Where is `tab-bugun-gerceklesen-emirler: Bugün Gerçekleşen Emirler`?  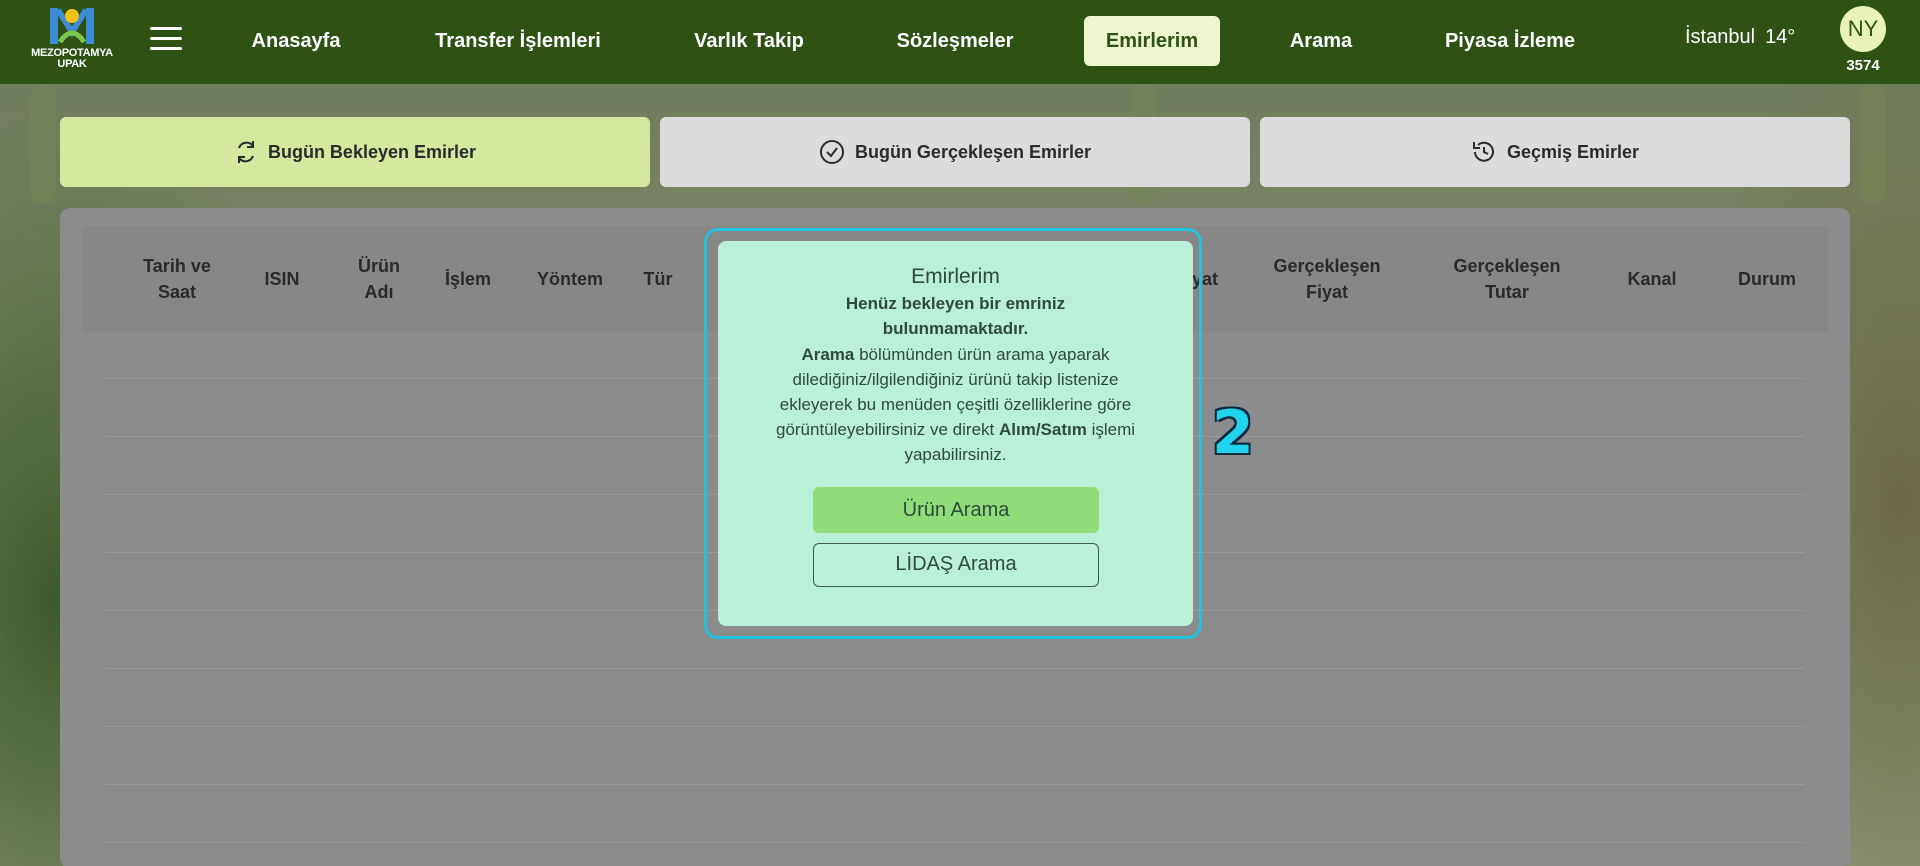 tab-bugun-gerceklesen-emirler: Bugün Gerçekleşen Emirler is located at coordinates (955, 152).